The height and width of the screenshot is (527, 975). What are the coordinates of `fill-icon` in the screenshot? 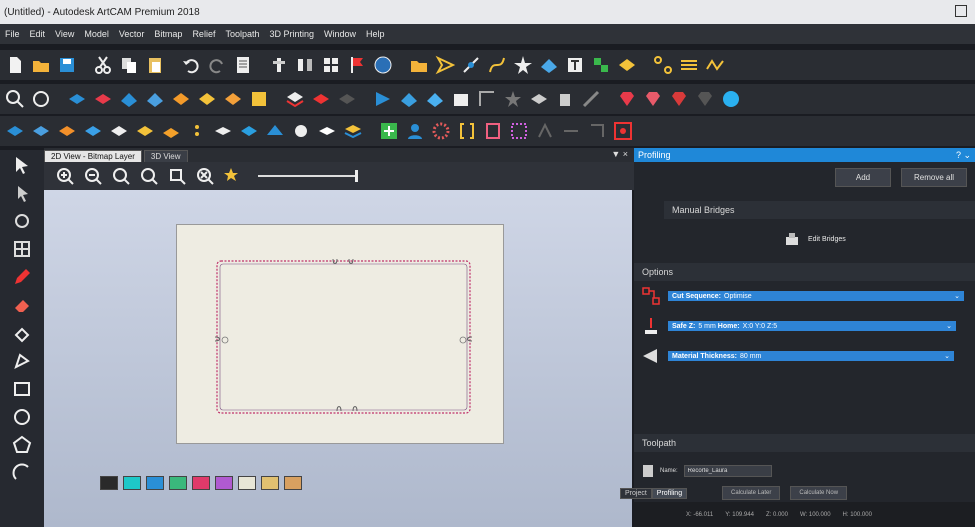 It's located at (22, 333).